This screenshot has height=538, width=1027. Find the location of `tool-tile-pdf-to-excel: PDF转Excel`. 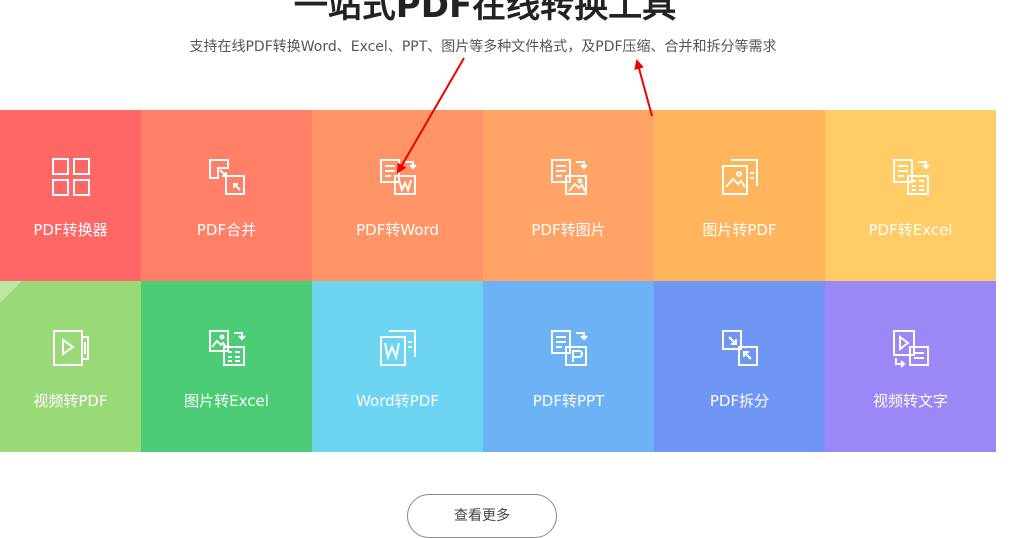

tool-tile-pdf-to-excel: PDF转Excel is located at coordinates (910, 195).